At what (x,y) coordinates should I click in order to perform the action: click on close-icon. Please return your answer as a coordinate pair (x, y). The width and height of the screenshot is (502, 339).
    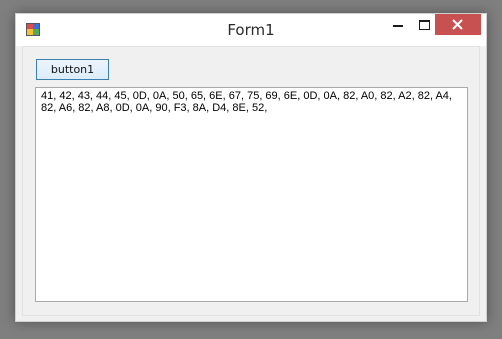
    Looking at the image, I should click on (457, 24).